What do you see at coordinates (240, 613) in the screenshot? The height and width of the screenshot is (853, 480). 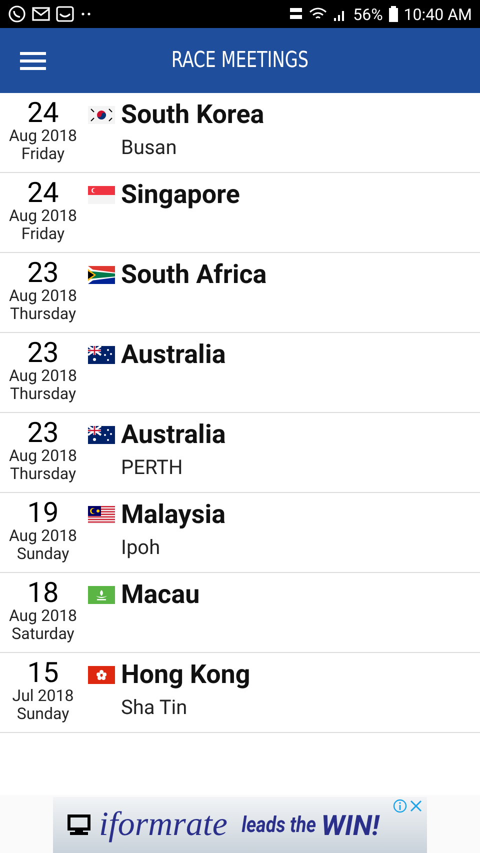 I see `meeting-row: 18 Aug 2018 Saturday Macau` at bounding box center [240, 613].